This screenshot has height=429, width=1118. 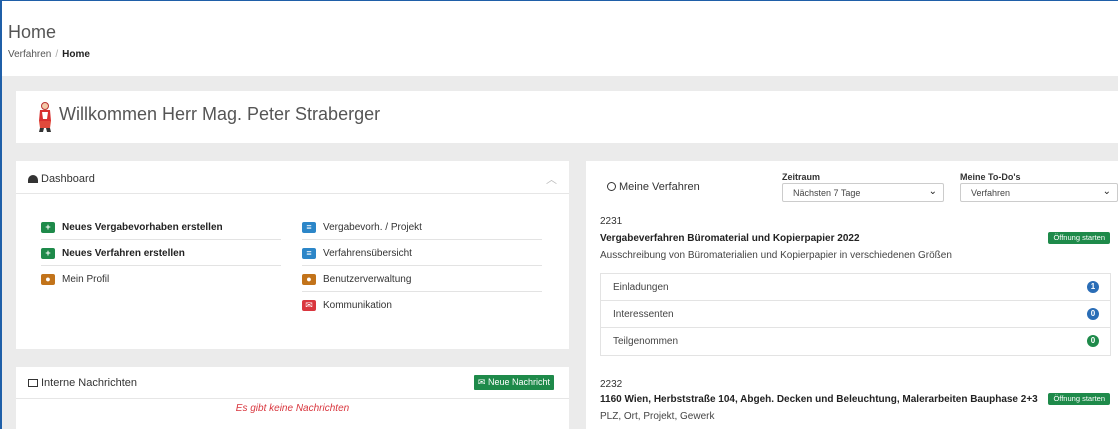 What do you see at coordinates (801, 177) in the screenshot?
I see `zeitraum-label: Zeitraum` at bounding box center [801, 177].